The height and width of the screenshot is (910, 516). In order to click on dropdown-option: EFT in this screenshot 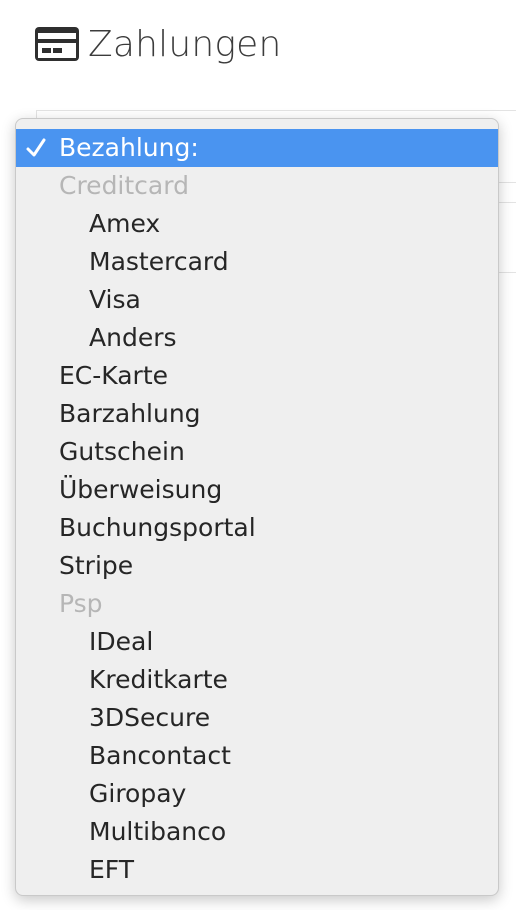, I will do `click(257, 870)`.